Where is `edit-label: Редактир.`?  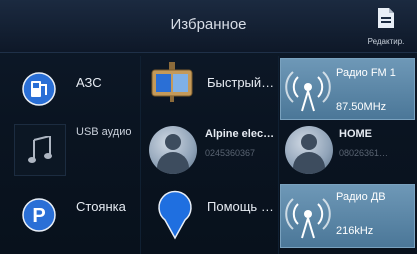
edit-label: Редактир. is located at coordinates (386, 41).